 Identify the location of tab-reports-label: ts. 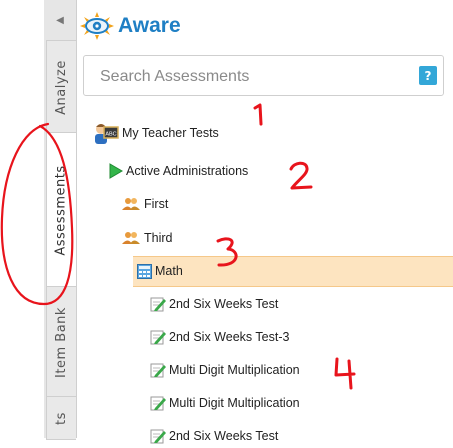
(61, 418).